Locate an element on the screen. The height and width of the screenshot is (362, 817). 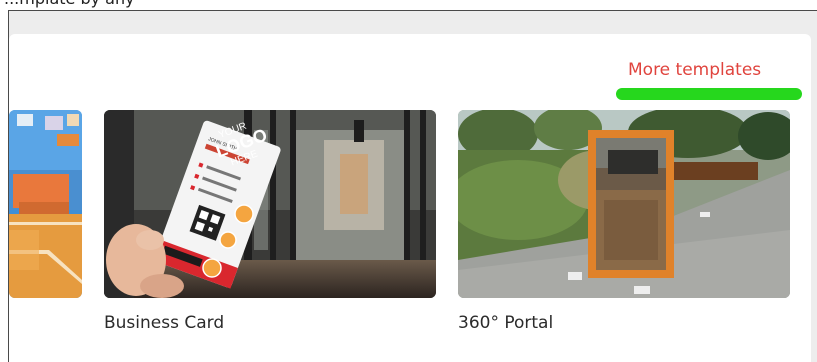
card-label-360-portal: 360° Portal is located at coordinates (505, 323).